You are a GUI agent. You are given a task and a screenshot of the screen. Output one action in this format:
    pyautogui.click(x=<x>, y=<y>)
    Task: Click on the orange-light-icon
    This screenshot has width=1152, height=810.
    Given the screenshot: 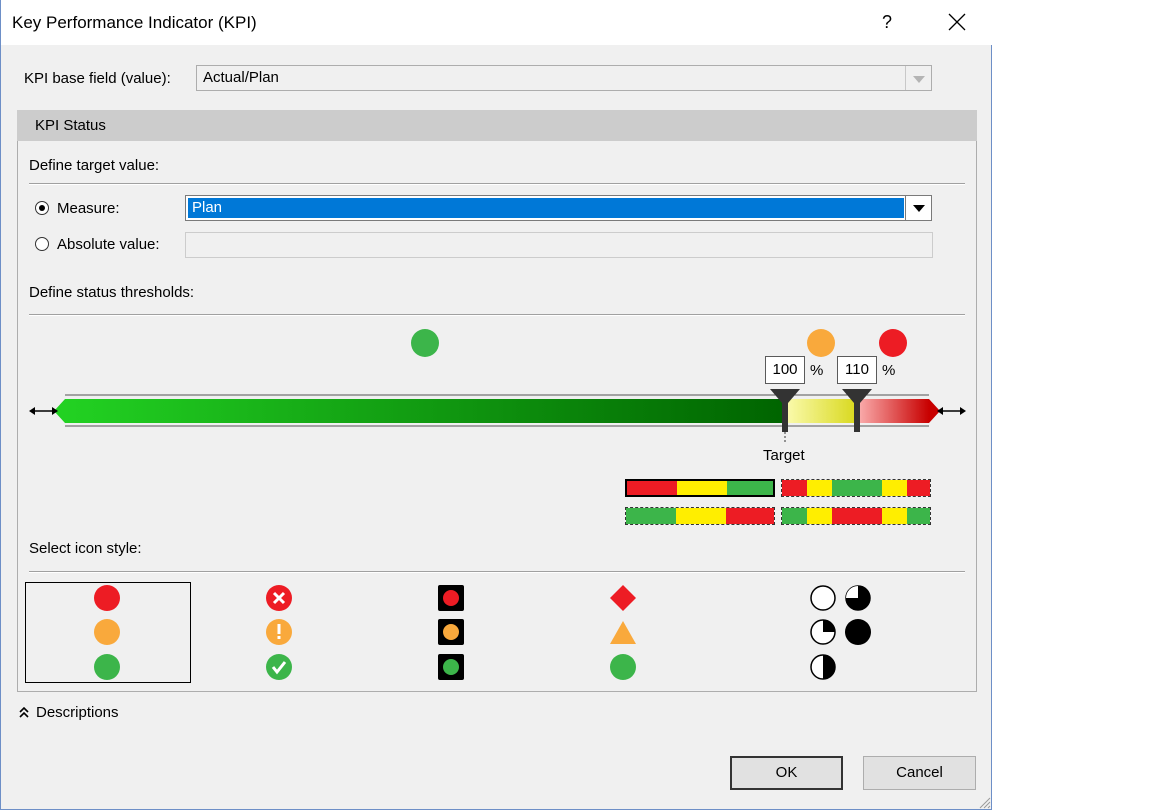 What is the action you would take?
    pyautogui.click(x=451, y=632)
    